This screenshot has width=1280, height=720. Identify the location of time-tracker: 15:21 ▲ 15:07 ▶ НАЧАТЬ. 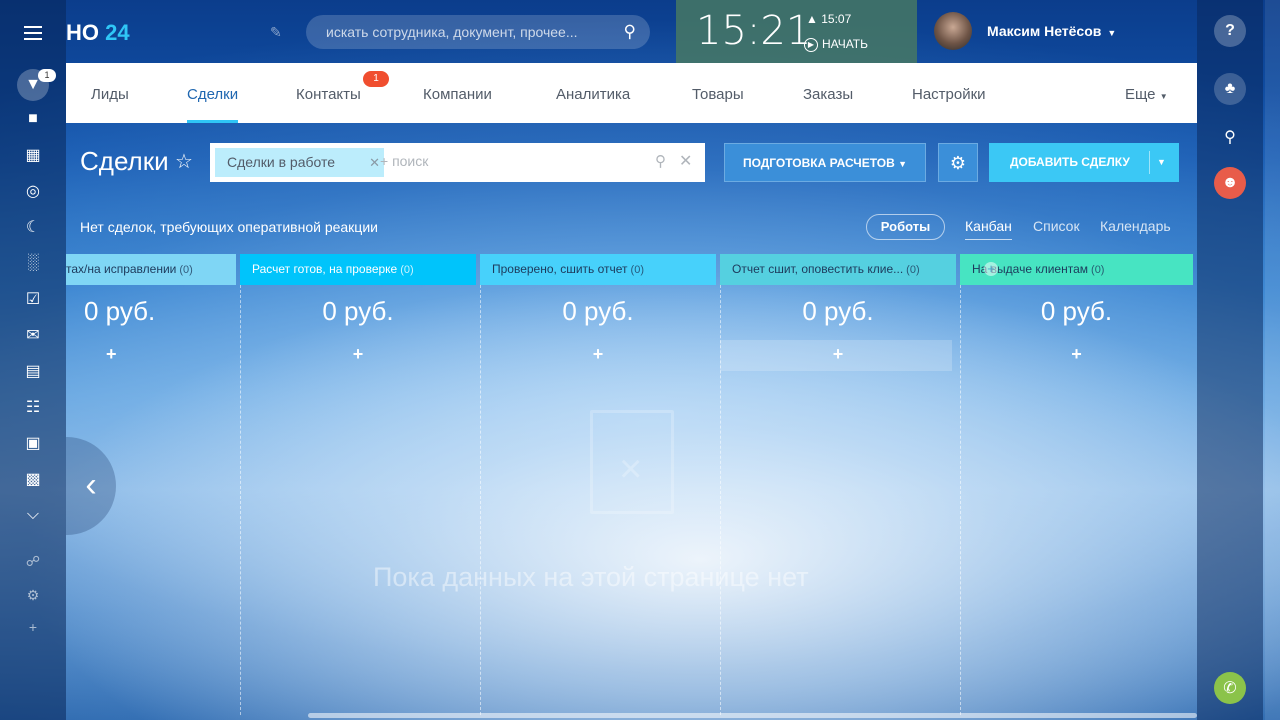
(796, 31).